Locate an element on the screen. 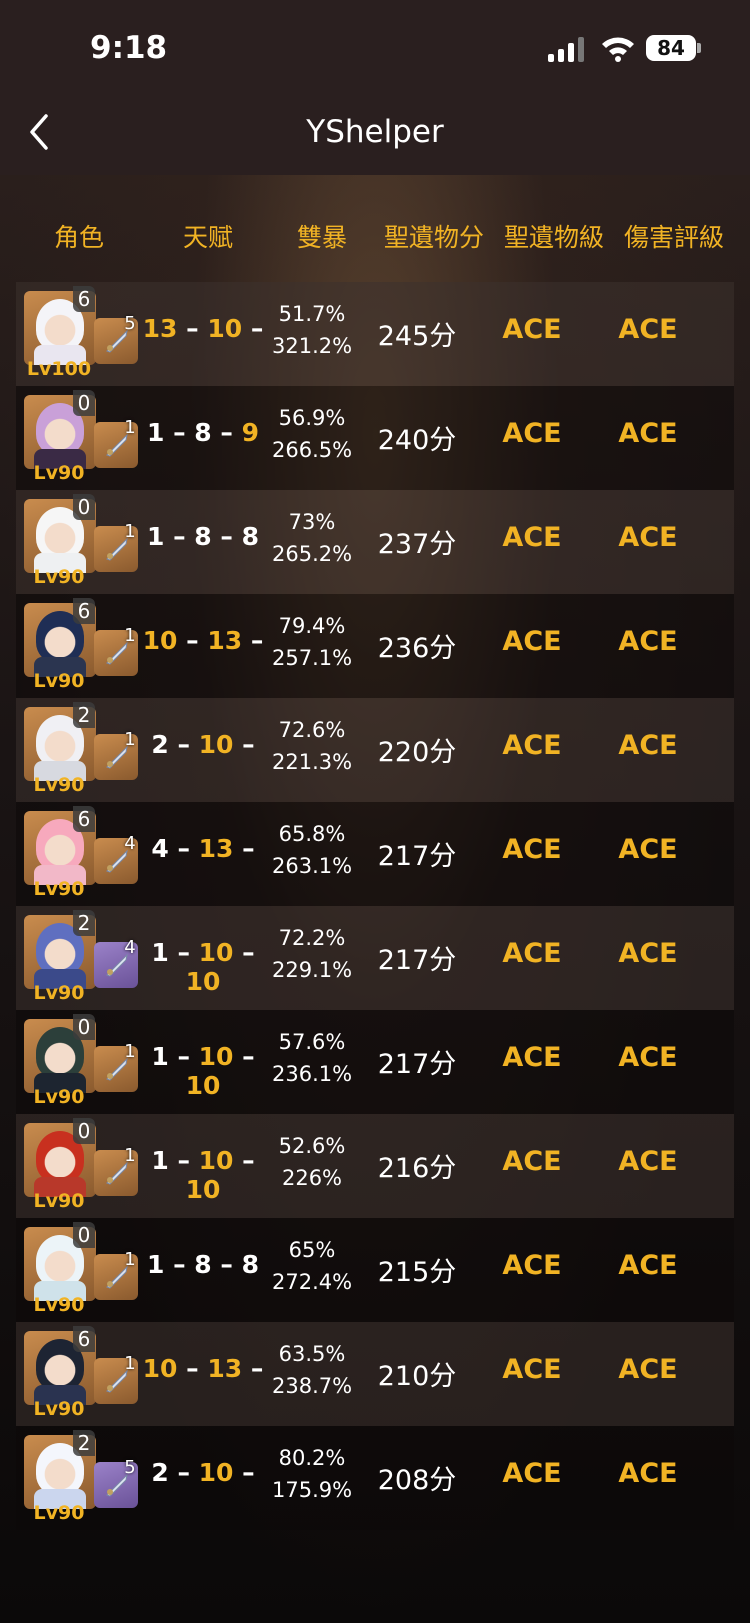  artifact-score: 240分 is located at coordinates (417, 440).